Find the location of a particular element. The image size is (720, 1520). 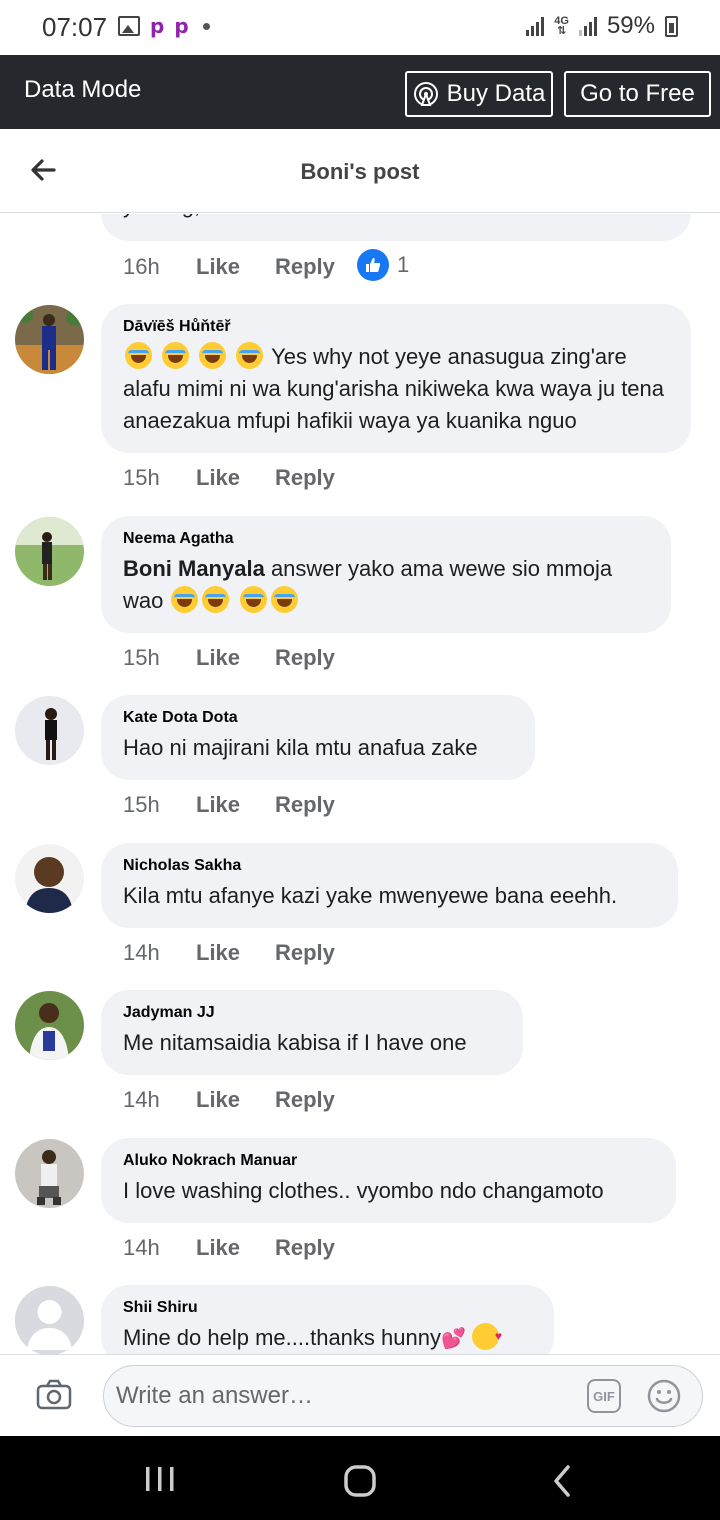

gif-button: GIF is located at coordinates (604, 1396).